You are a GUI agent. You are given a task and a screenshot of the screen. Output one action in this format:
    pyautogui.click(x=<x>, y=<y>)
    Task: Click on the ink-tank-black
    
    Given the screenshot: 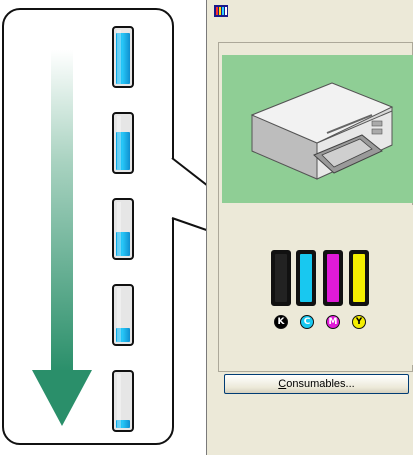 What is the action you would take?
    pyautogui.click(x=281, y=278)
    